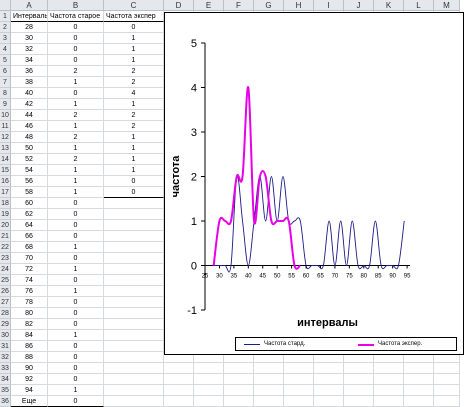 Image resolution: width=470 pixels, height=407 pixels. Describe the element at coordinates (5, 126) in the screenshot. I see `row-header: 11` at that location.